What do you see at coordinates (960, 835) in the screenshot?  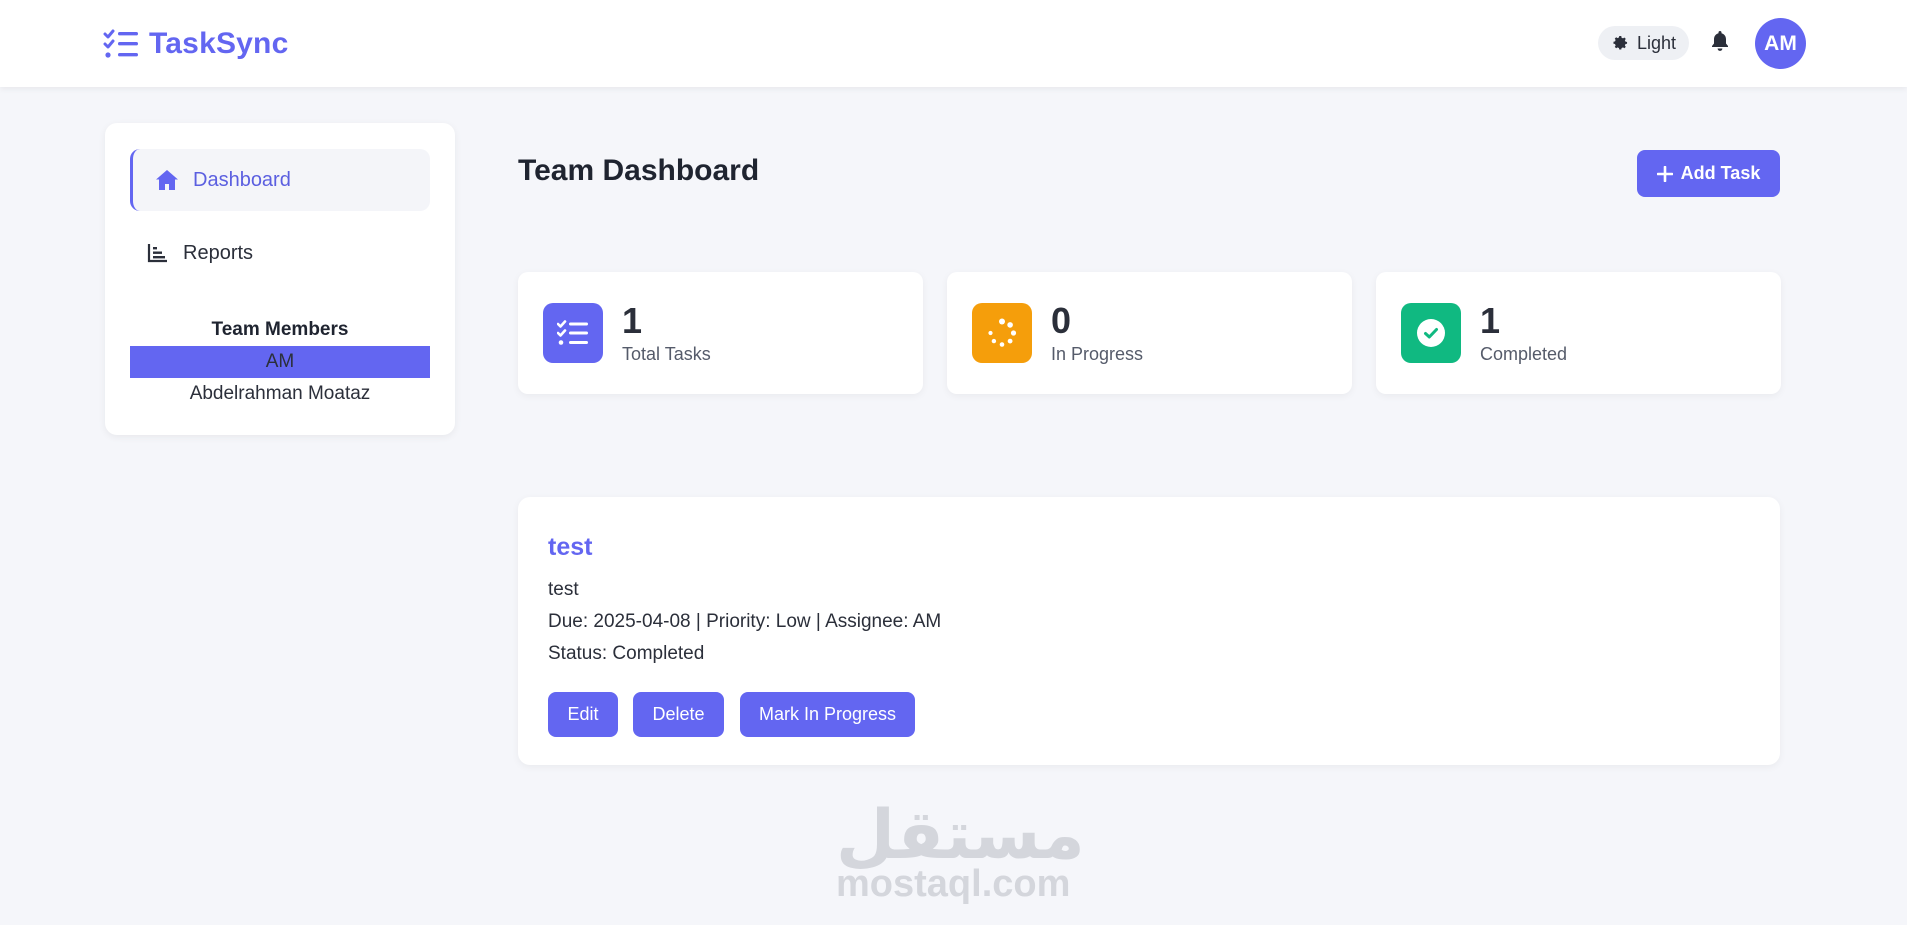 I see `watermark-arabic: مستقل` at bounding box center [960, 835].